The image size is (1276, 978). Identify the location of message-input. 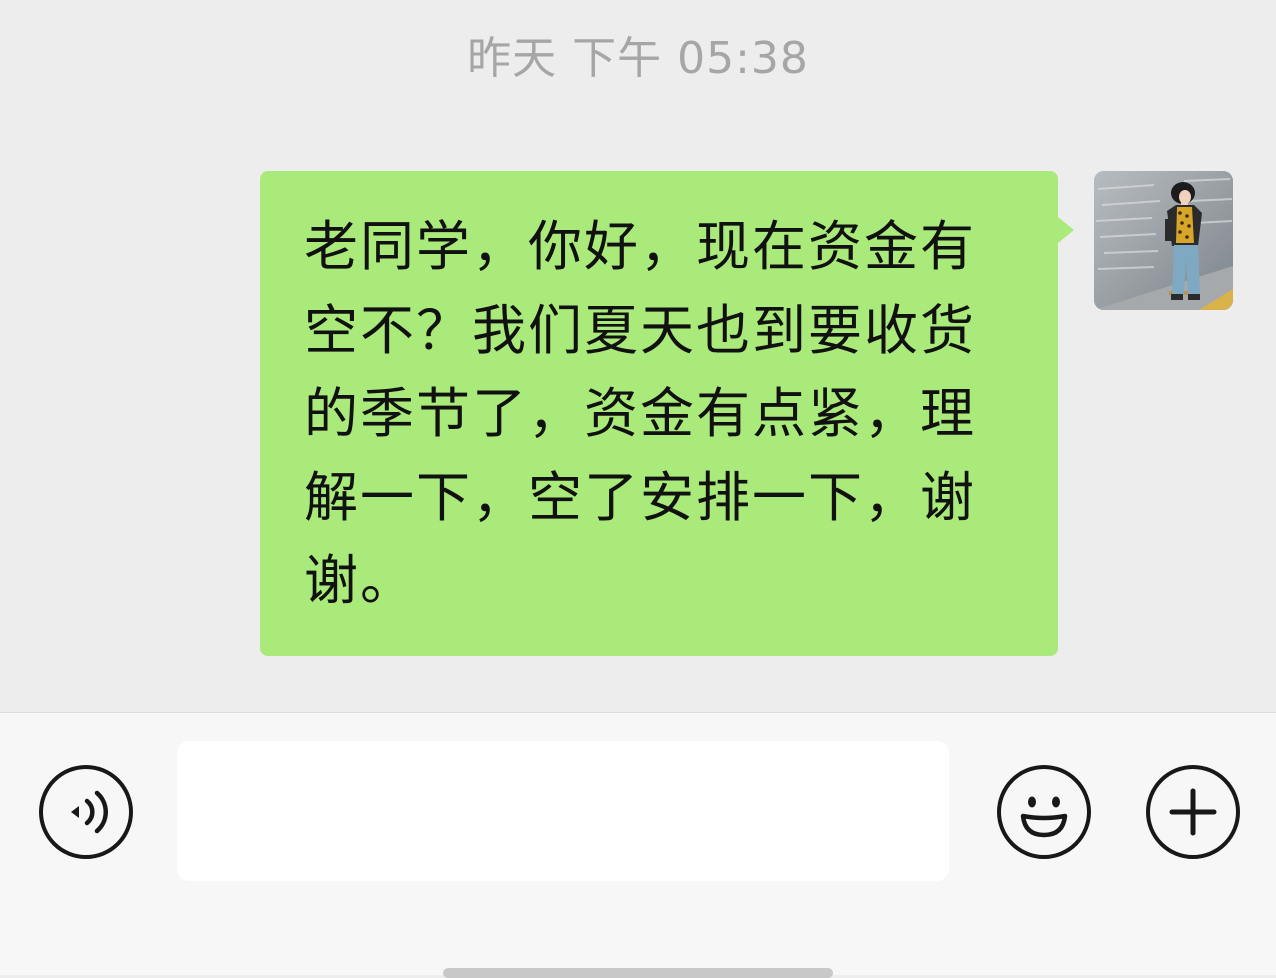
(563, 811).